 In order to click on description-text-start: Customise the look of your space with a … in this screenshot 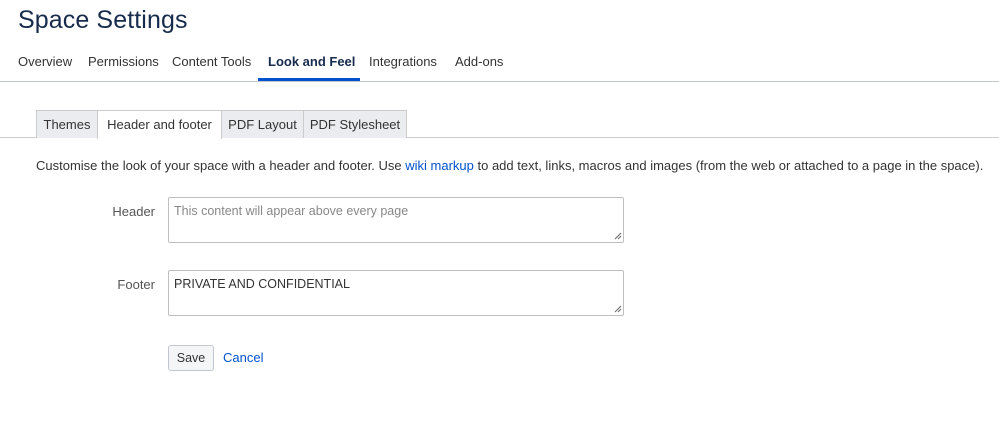, I will do `click(221, 165)`.